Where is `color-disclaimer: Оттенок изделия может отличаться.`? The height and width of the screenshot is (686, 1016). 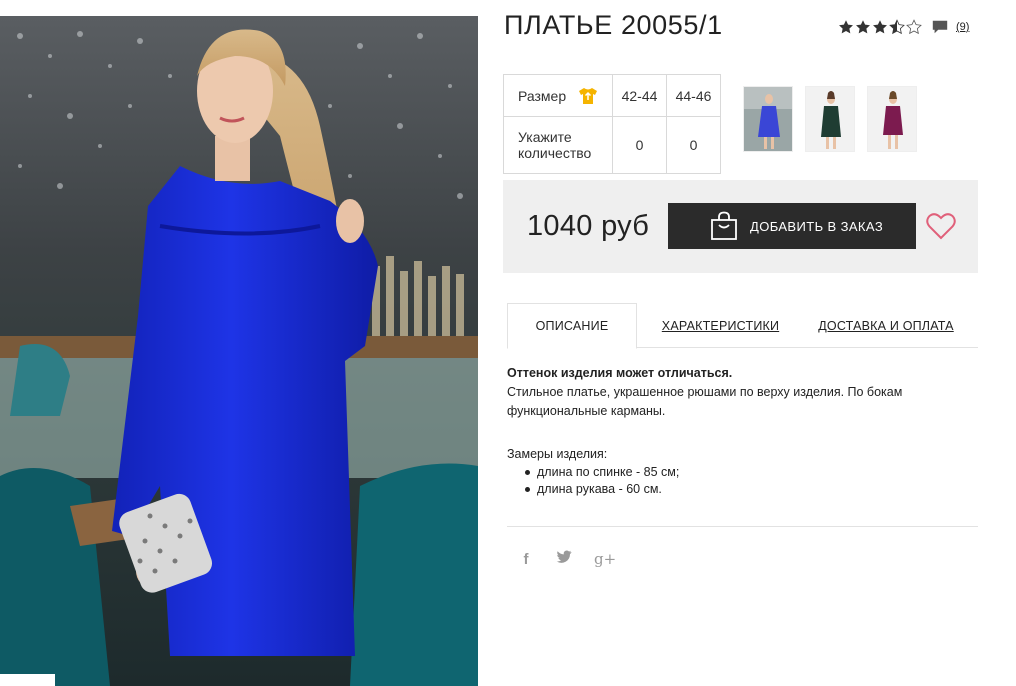
color-disclaimer: Оттенок изделия может отличаться. is located at coordinates (620, 373).